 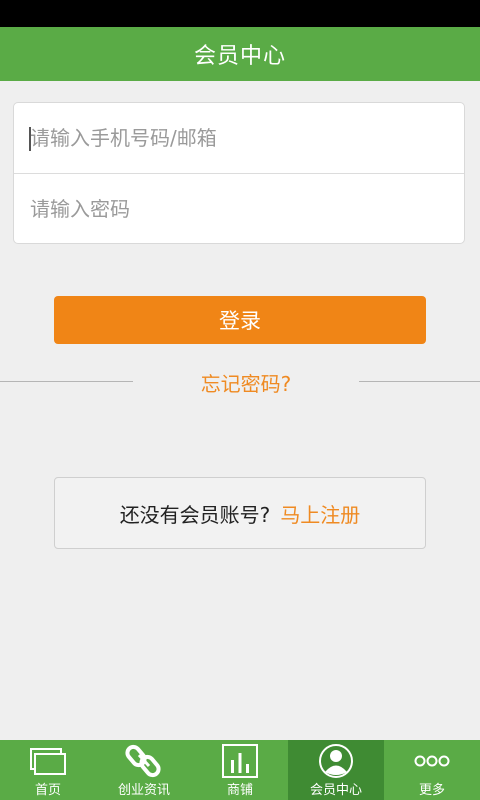 What do you see at coordinates (239, 790) in the screenshot?
I see `tab-label-shops: 商铺` at bounding box center [239, 790].